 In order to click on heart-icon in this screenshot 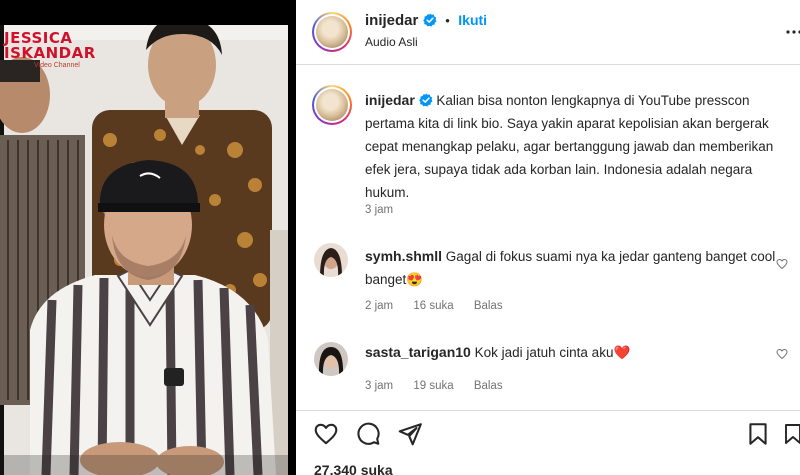, I will do `click(326, 434)`.